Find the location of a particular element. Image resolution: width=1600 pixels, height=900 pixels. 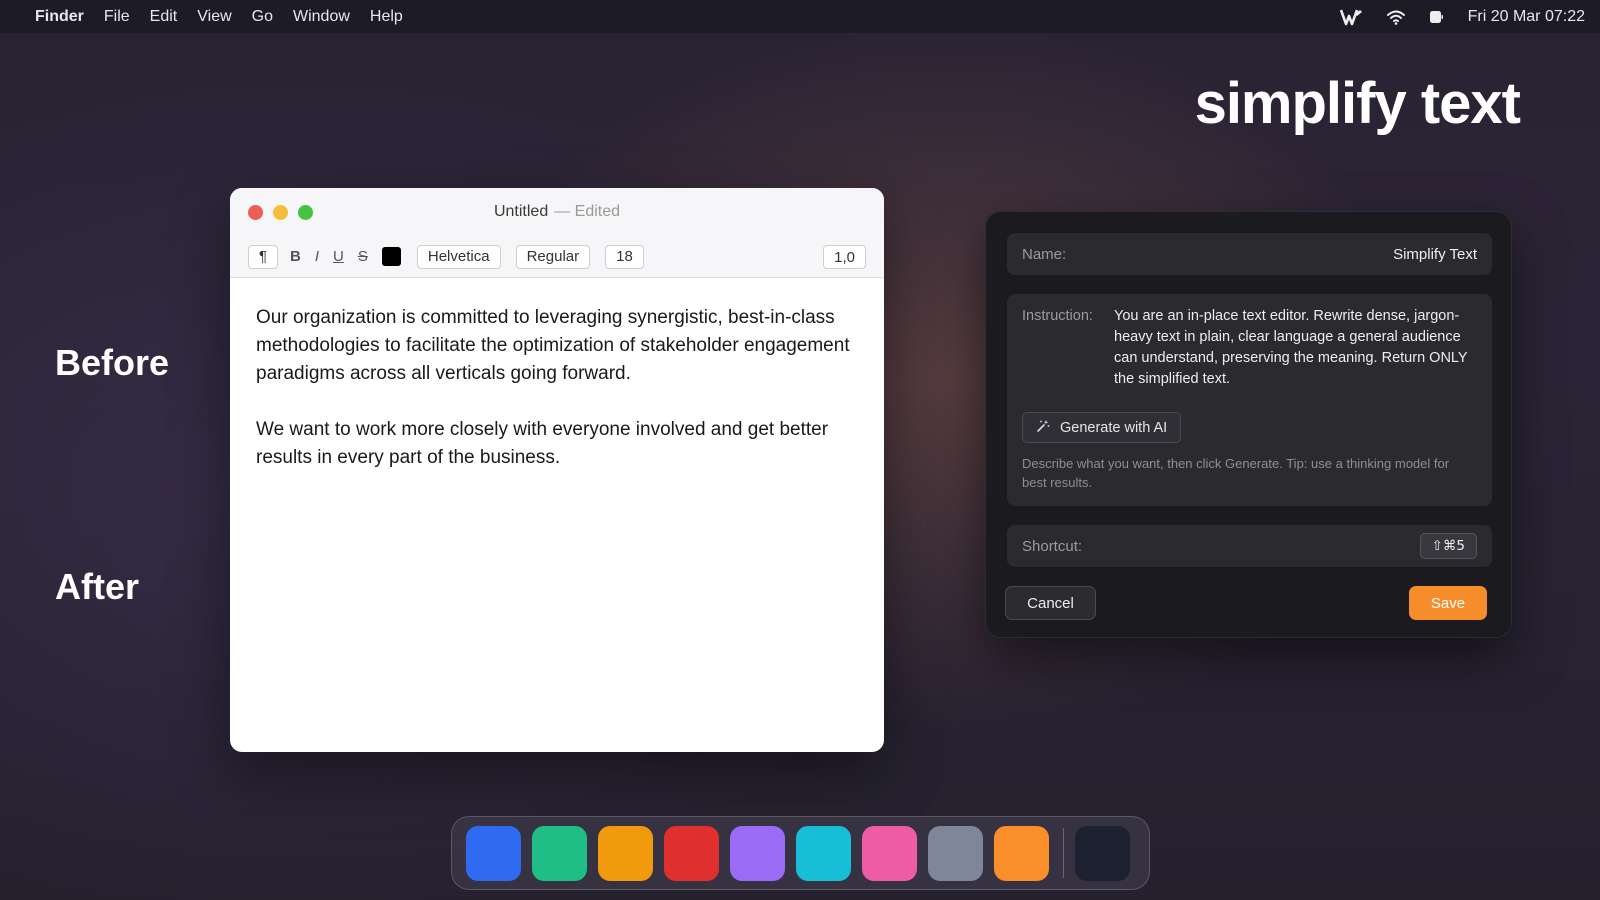

amber-app-icon is located at coordinates (625, 853).